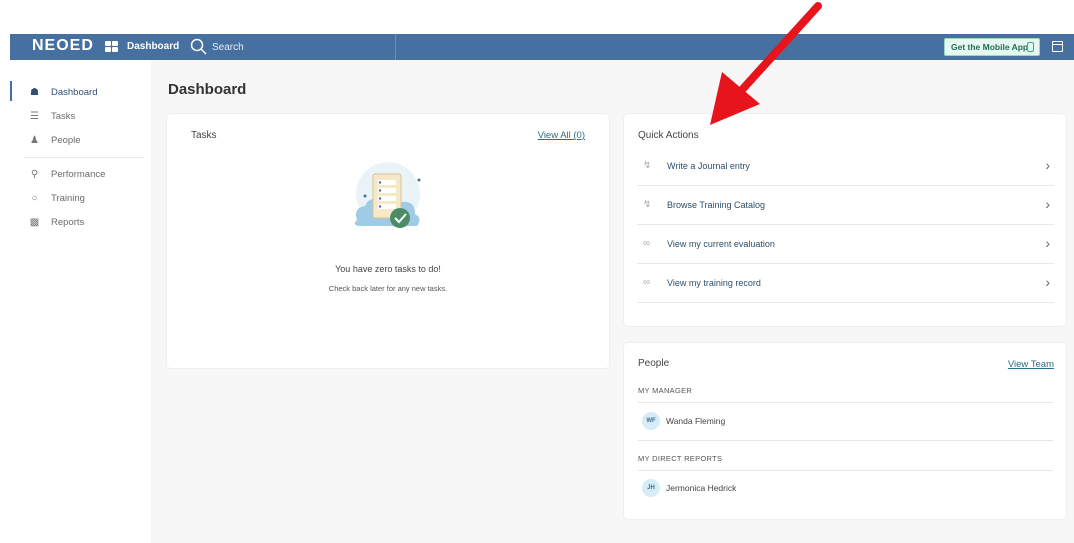 Image resolution: width=1074 pixels, height=543 pixels. Describe the element at coordinates (845, 244) in the screenshot. I see `quick-action-view-evaluation: ∞ View my current evaluation ›` at that location.